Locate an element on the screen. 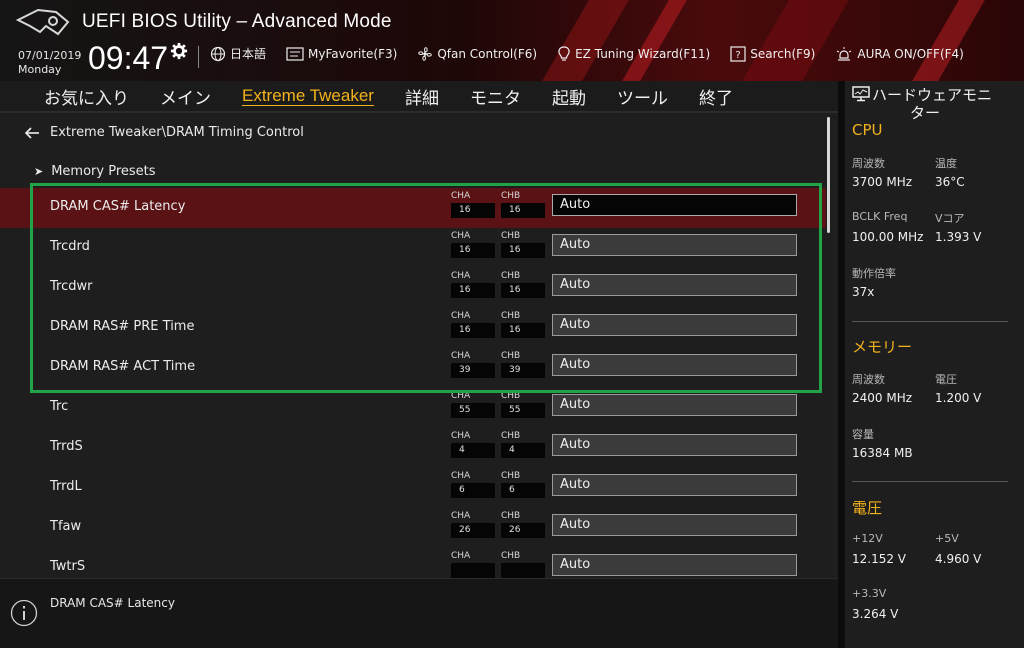 The width and height of the screenshot is (1024, 648). cha-value: 39 is located at coordinates (473, 370).